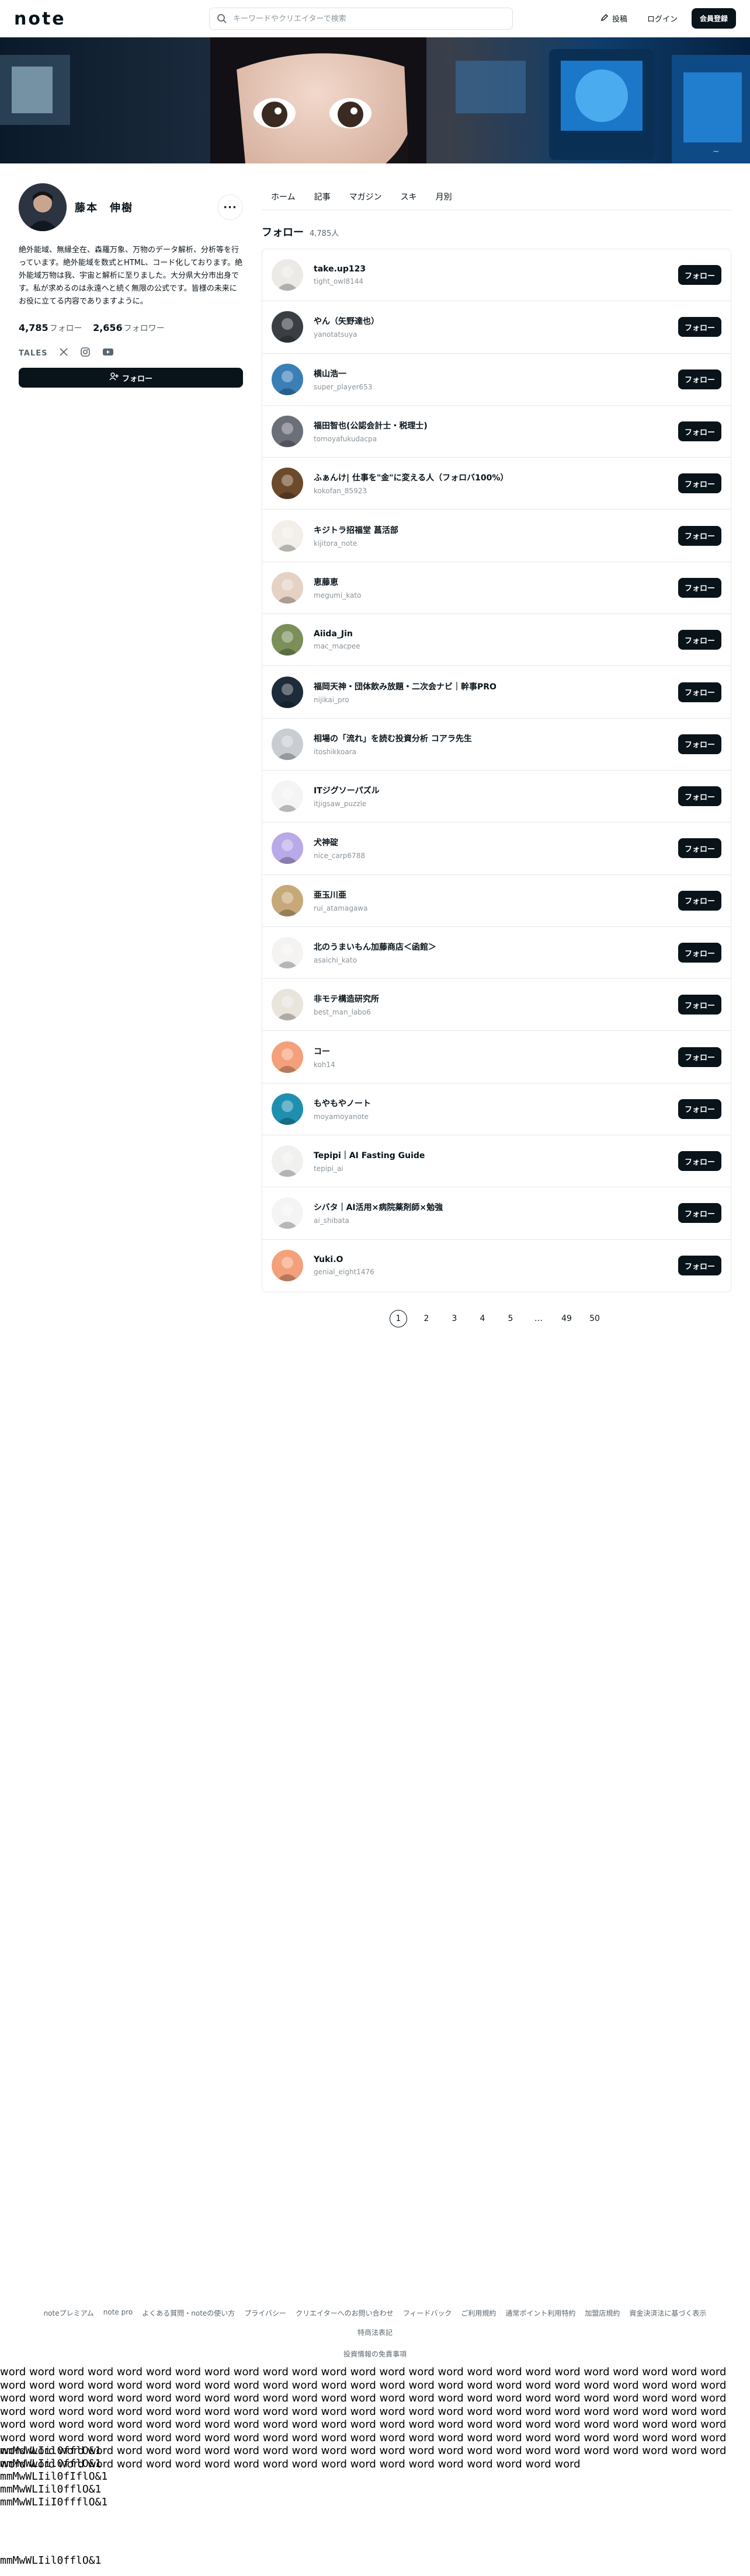  I want to click on user-name: 非モテ構造研究所, so click(496, 999).